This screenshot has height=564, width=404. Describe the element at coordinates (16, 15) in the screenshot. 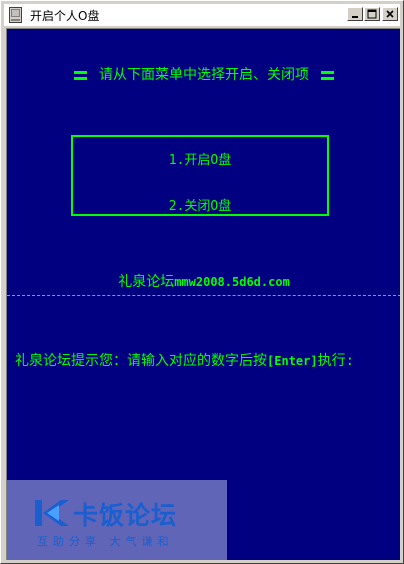

I see `console-window-icon` at that location.